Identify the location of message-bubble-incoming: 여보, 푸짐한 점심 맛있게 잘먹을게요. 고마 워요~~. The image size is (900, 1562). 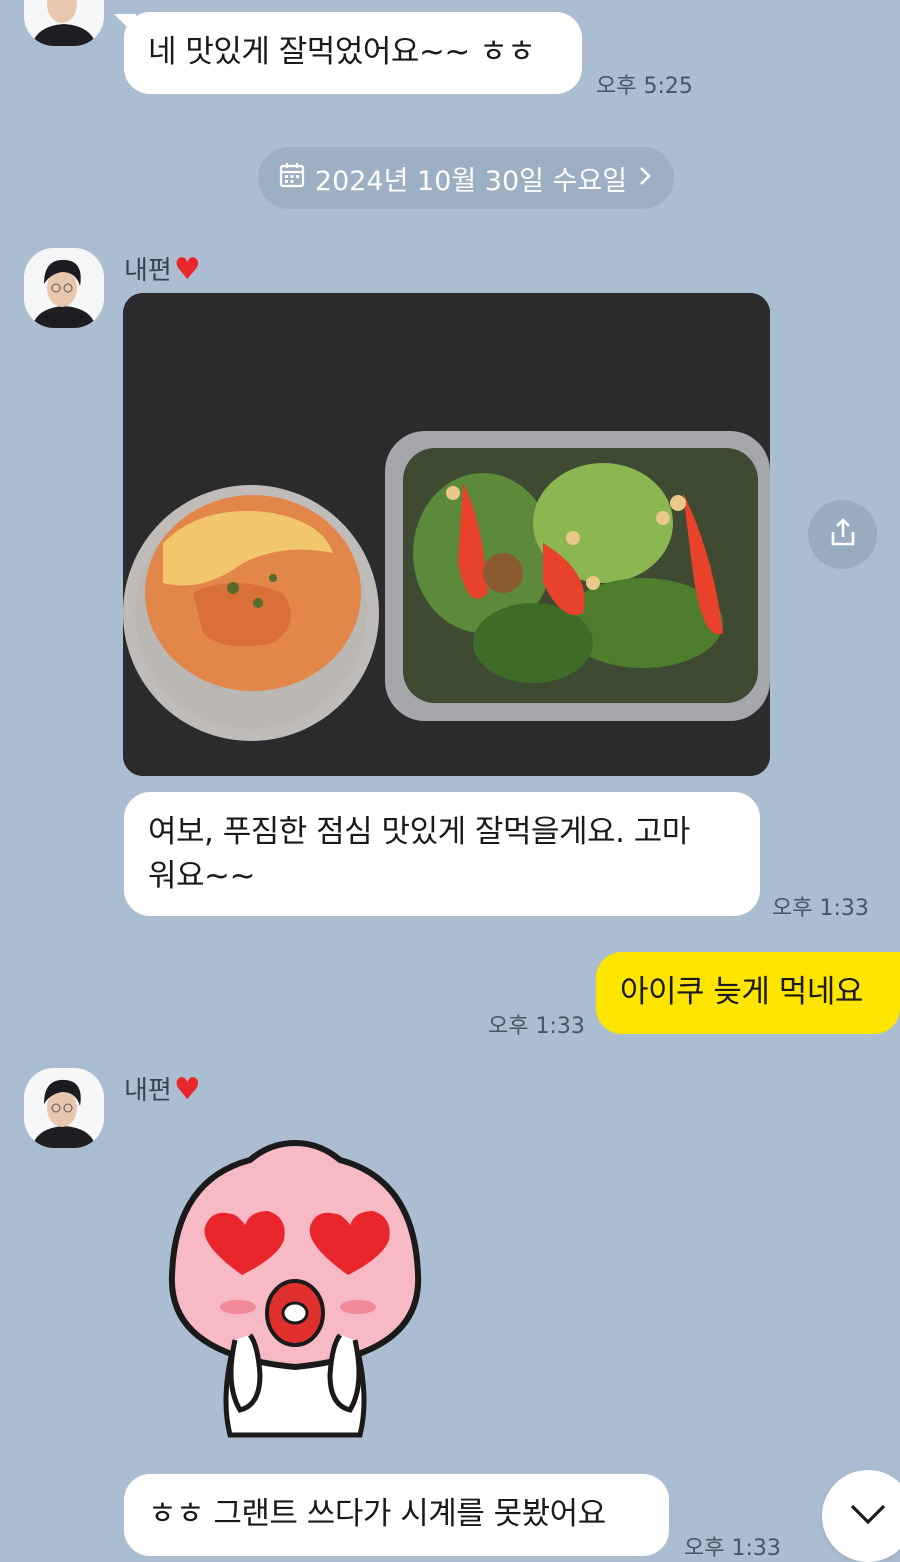
(442, 854).